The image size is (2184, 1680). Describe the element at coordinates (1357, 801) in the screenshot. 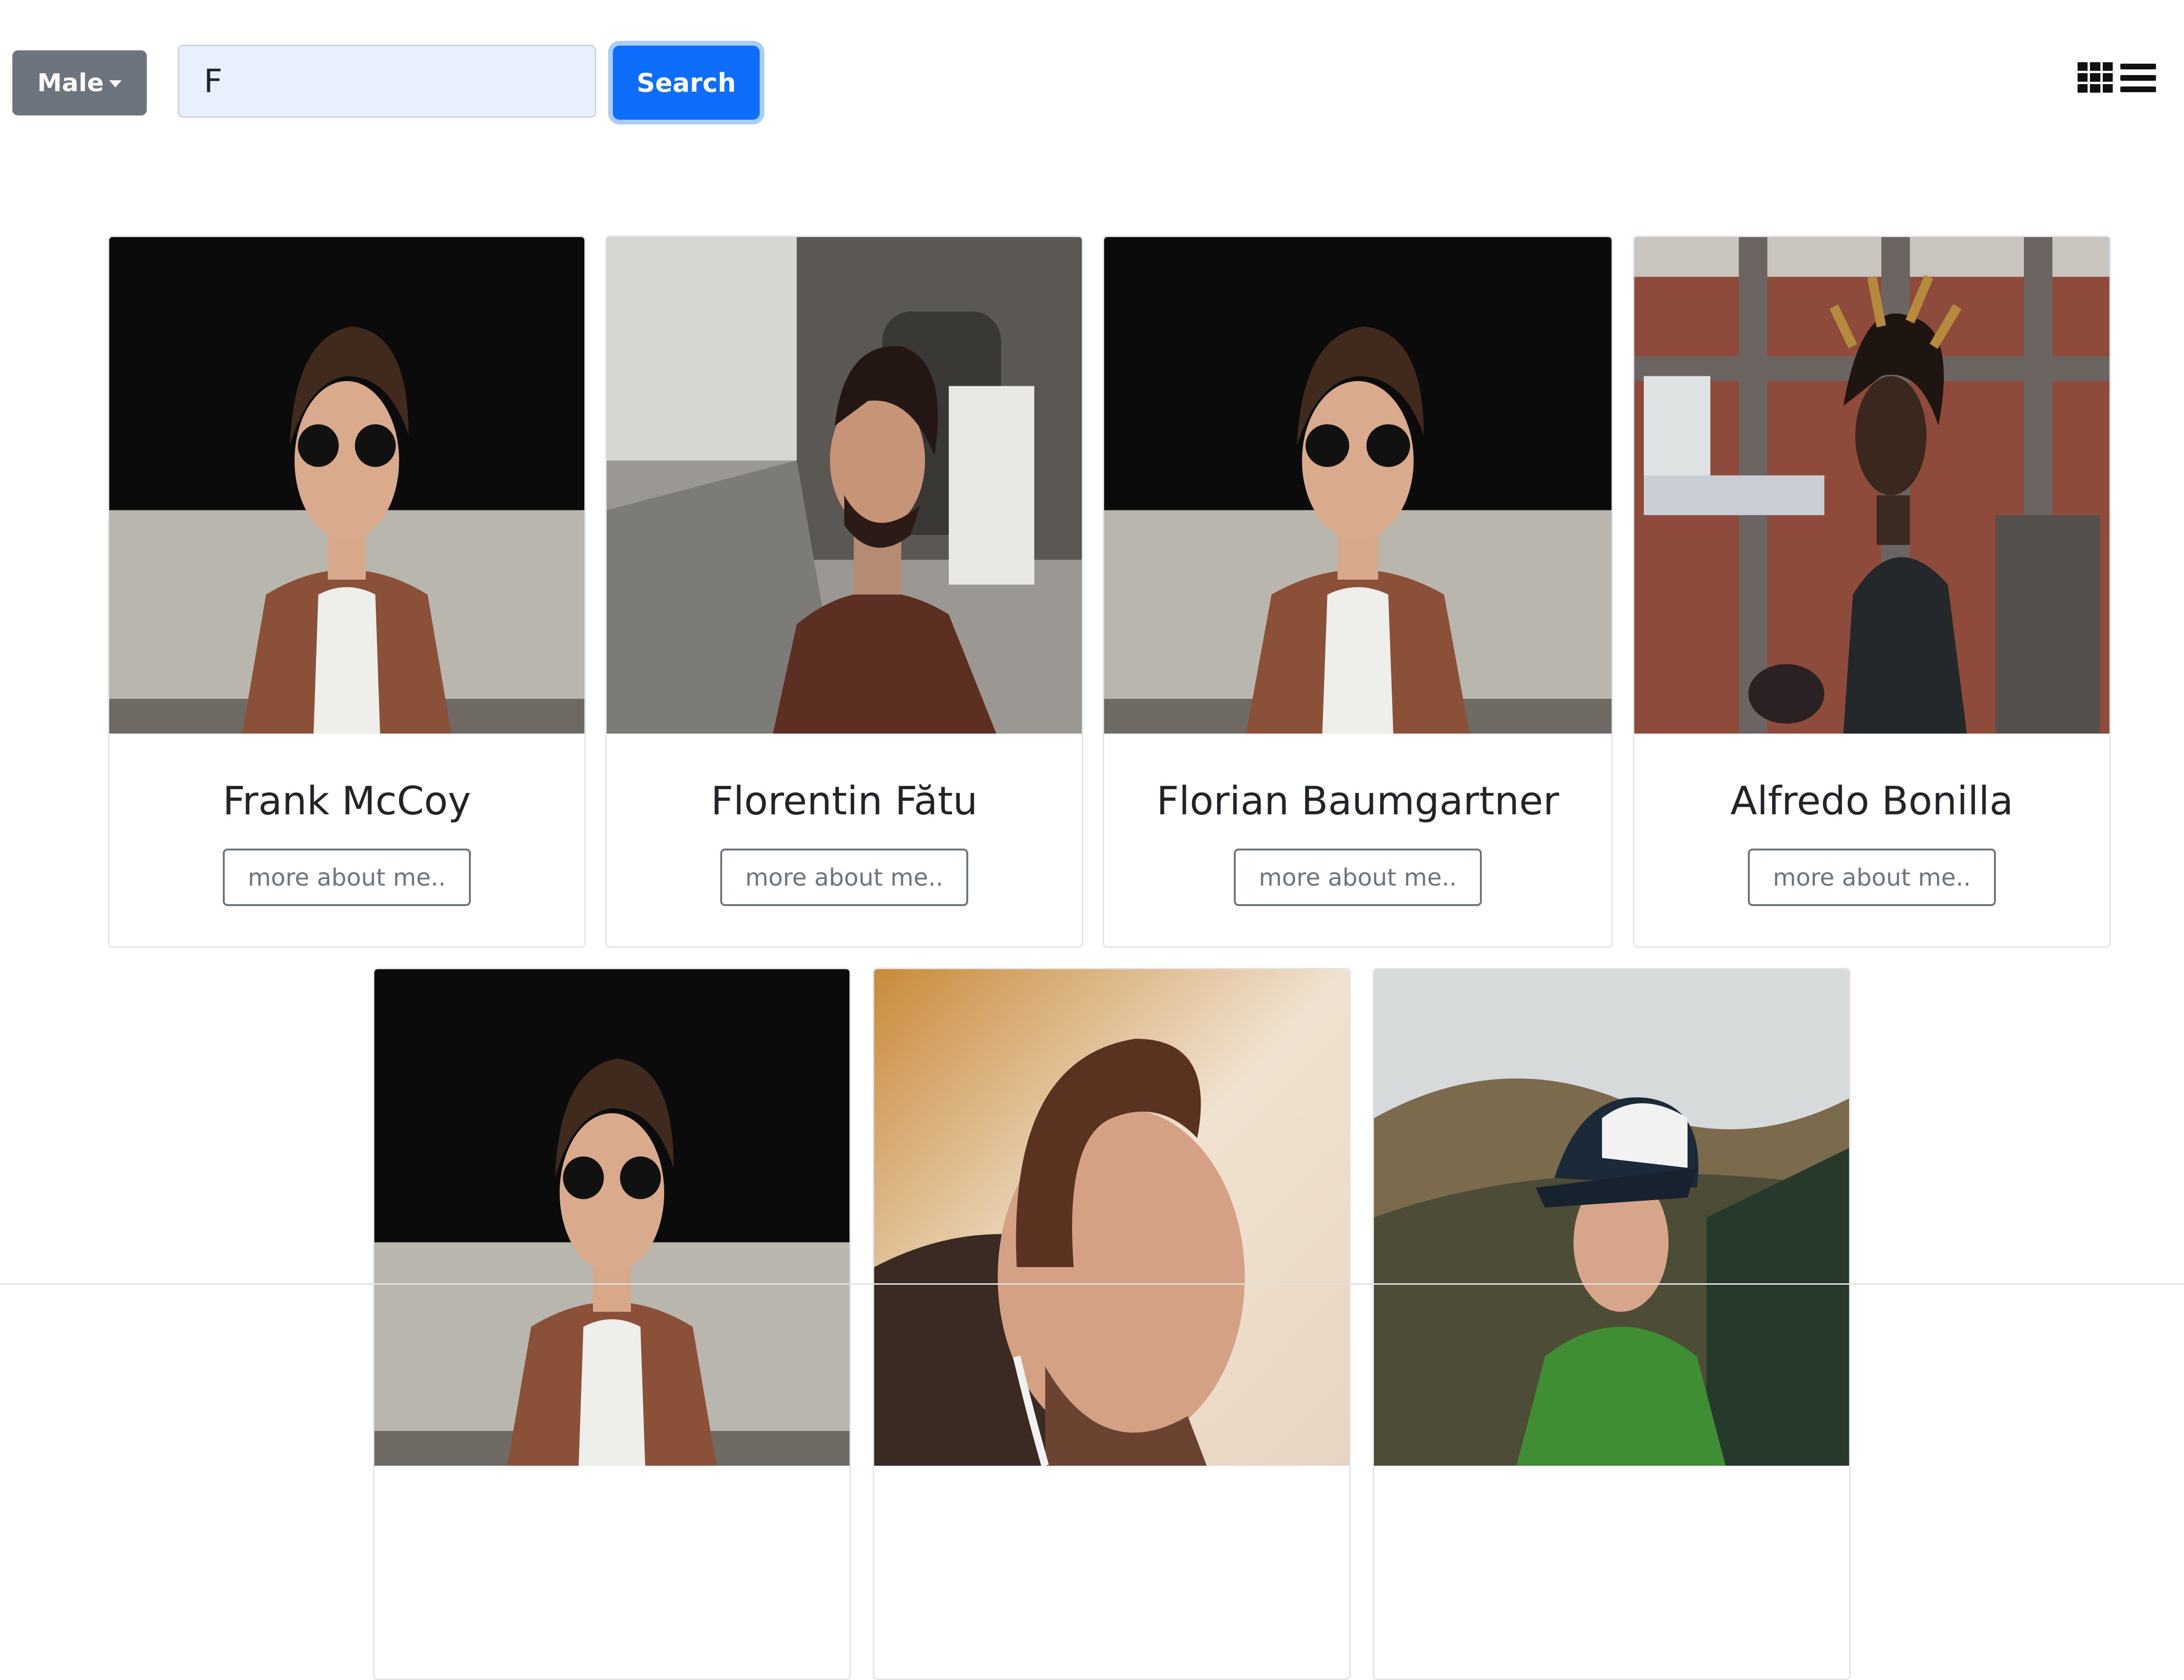

I see `person-name: Florian Baumgartner` at that location.